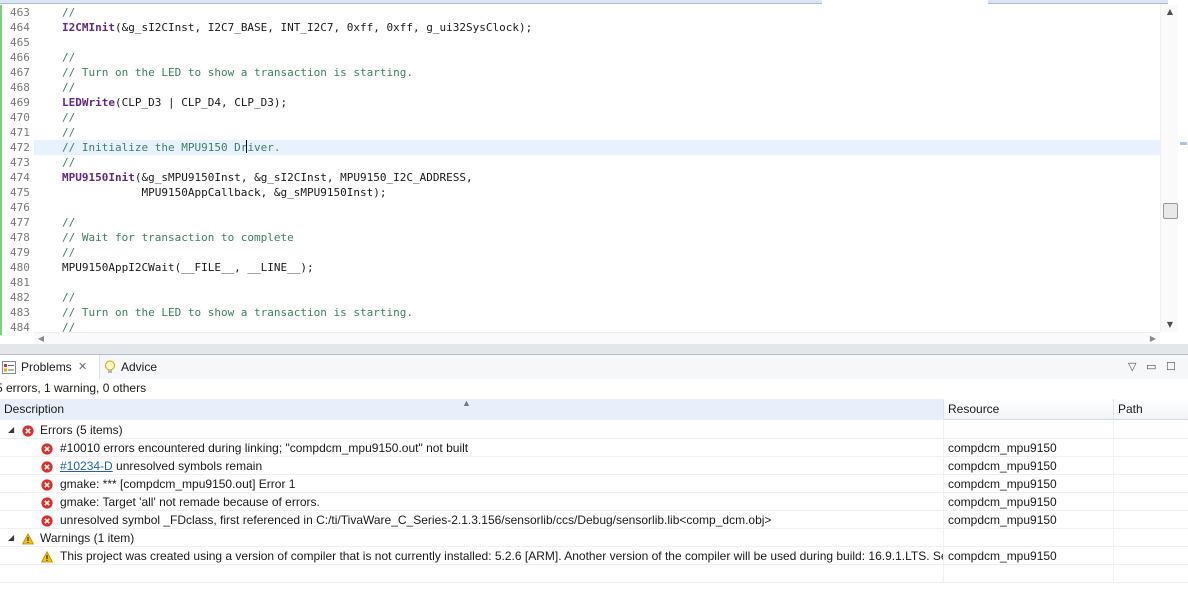  Describe the element at coordinates (17, 207) in the screenshot. I see `line-number: 476` at that location.